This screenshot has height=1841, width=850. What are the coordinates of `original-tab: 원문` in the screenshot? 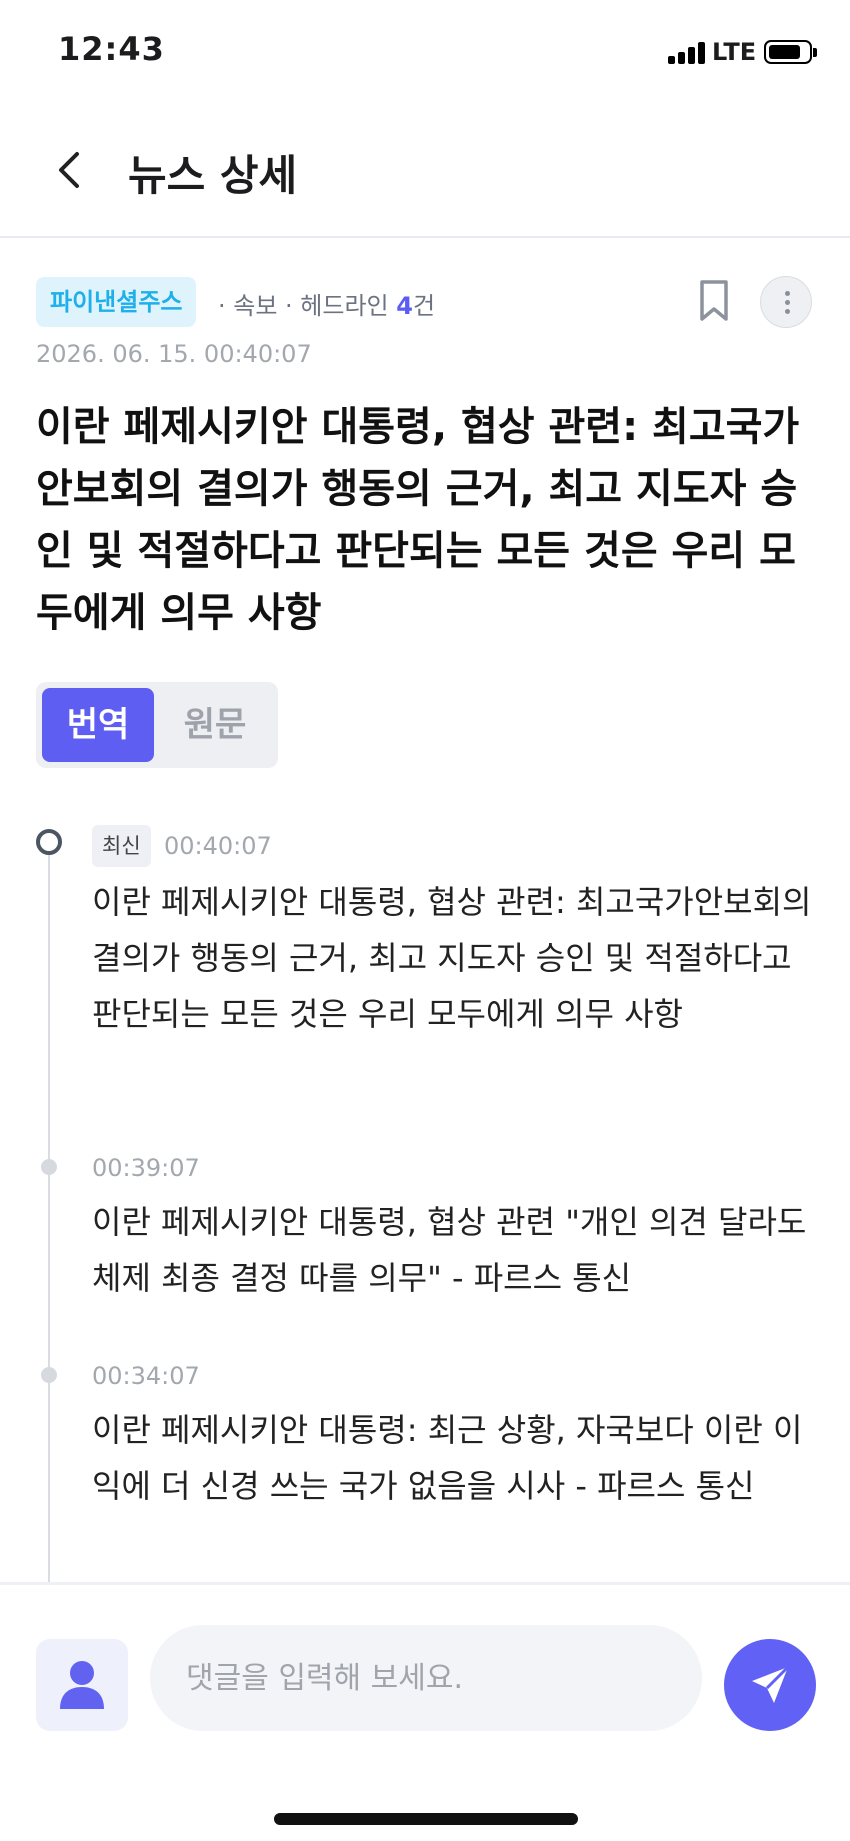 It's located at (215, 725).